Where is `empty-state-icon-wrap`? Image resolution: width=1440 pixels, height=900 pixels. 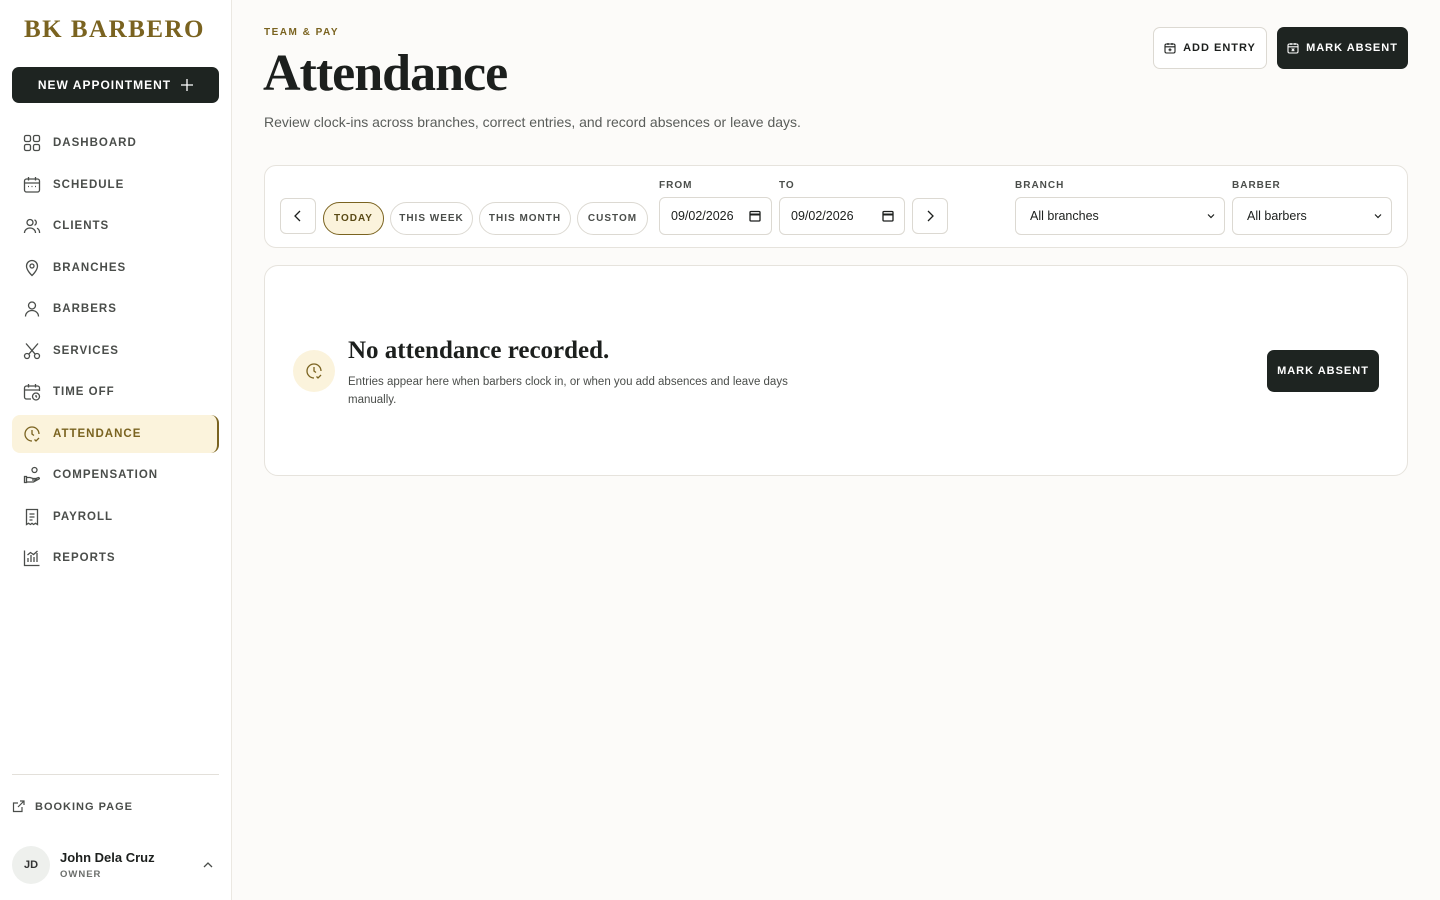
empty-state-icon-wrap is located at coordinates (314, 371).